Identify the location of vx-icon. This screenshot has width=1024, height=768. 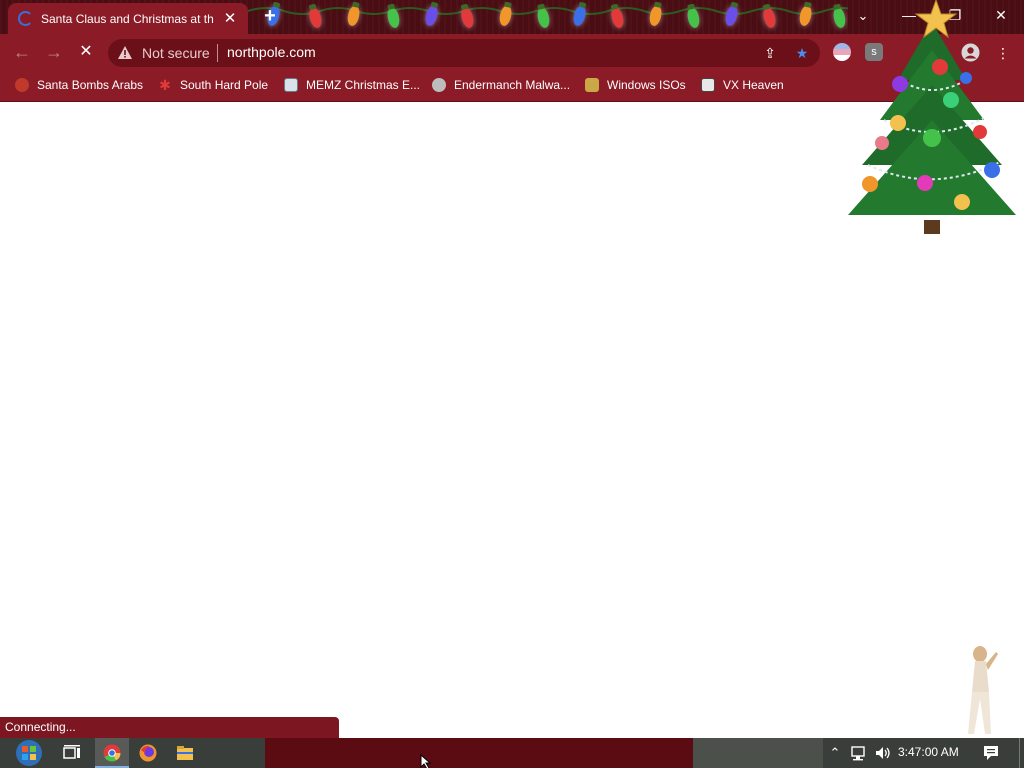
(708, 85).